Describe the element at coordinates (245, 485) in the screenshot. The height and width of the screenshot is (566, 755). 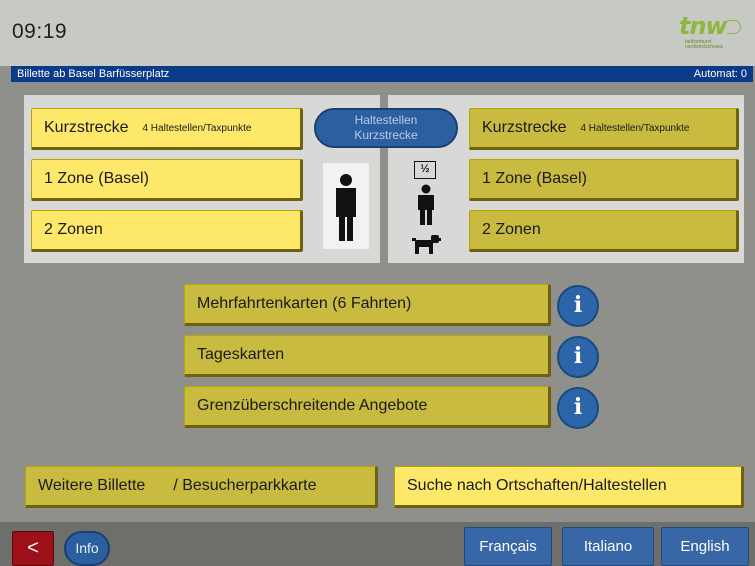
I see `besucherparkkarte-label: / Besucherparkkarte` at that location.